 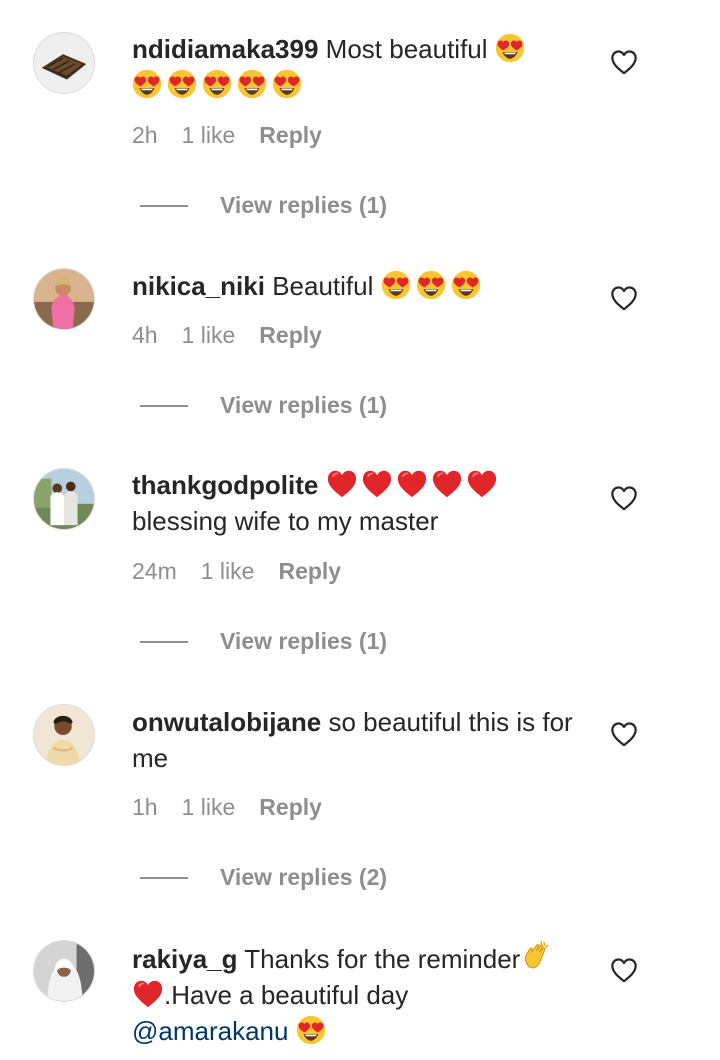 What do you see at coordinates (226, 722) in the screenshot?
I see `username: onwutalobijane` at bounding box center [226, 722].